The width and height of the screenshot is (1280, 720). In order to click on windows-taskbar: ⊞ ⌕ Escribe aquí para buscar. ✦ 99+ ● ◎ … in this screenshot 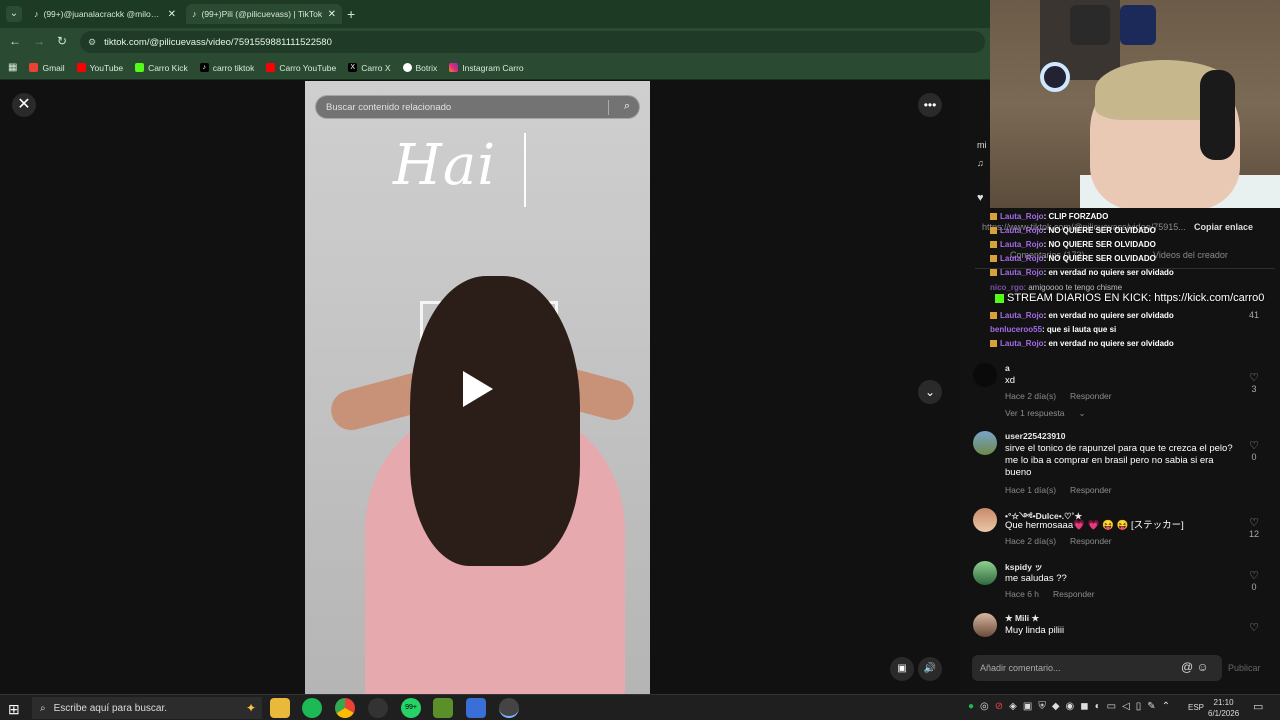, I will do `click(640, 707)`.